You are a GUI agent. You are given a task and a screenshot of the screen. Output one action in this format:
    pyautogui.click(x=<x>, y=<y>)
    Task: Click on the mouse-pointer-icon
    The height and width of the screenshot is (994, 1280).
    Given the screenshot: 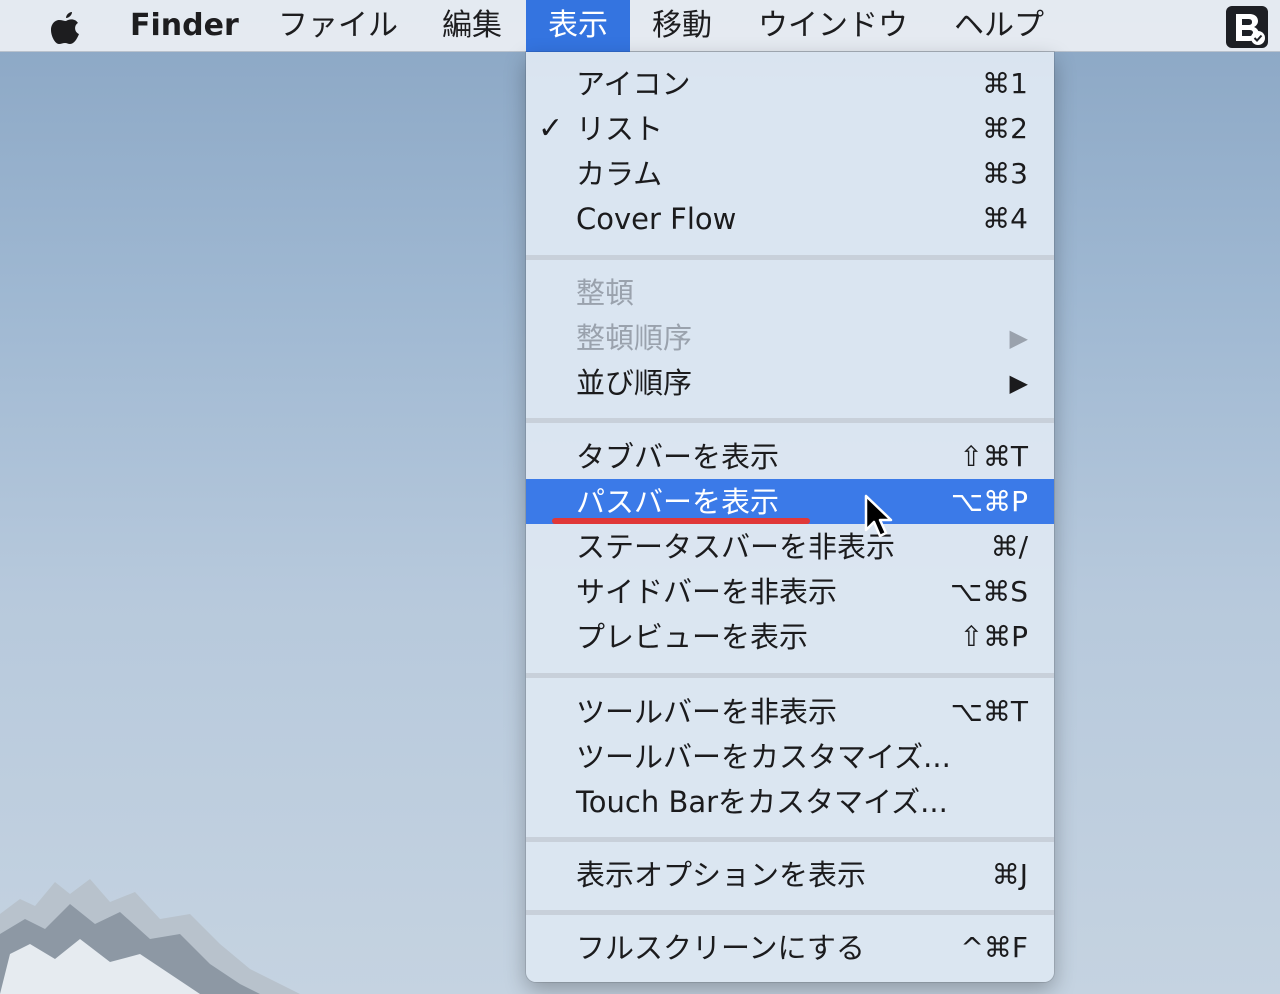 What is the action you would take?
    pyautogui.click(x=878, y=516)
    